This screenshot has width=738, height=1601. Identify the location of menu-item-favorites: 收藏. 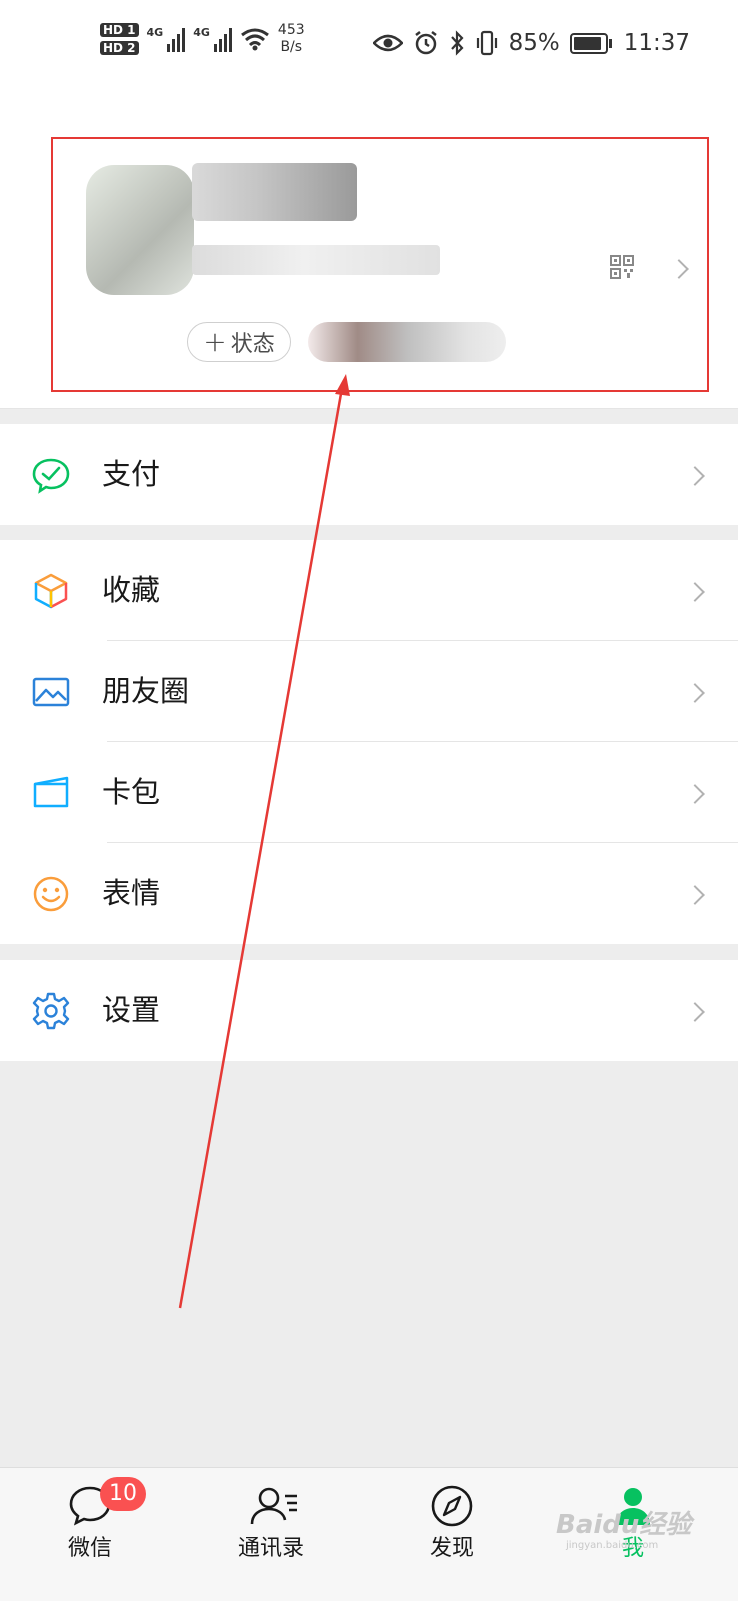
(369, 590).